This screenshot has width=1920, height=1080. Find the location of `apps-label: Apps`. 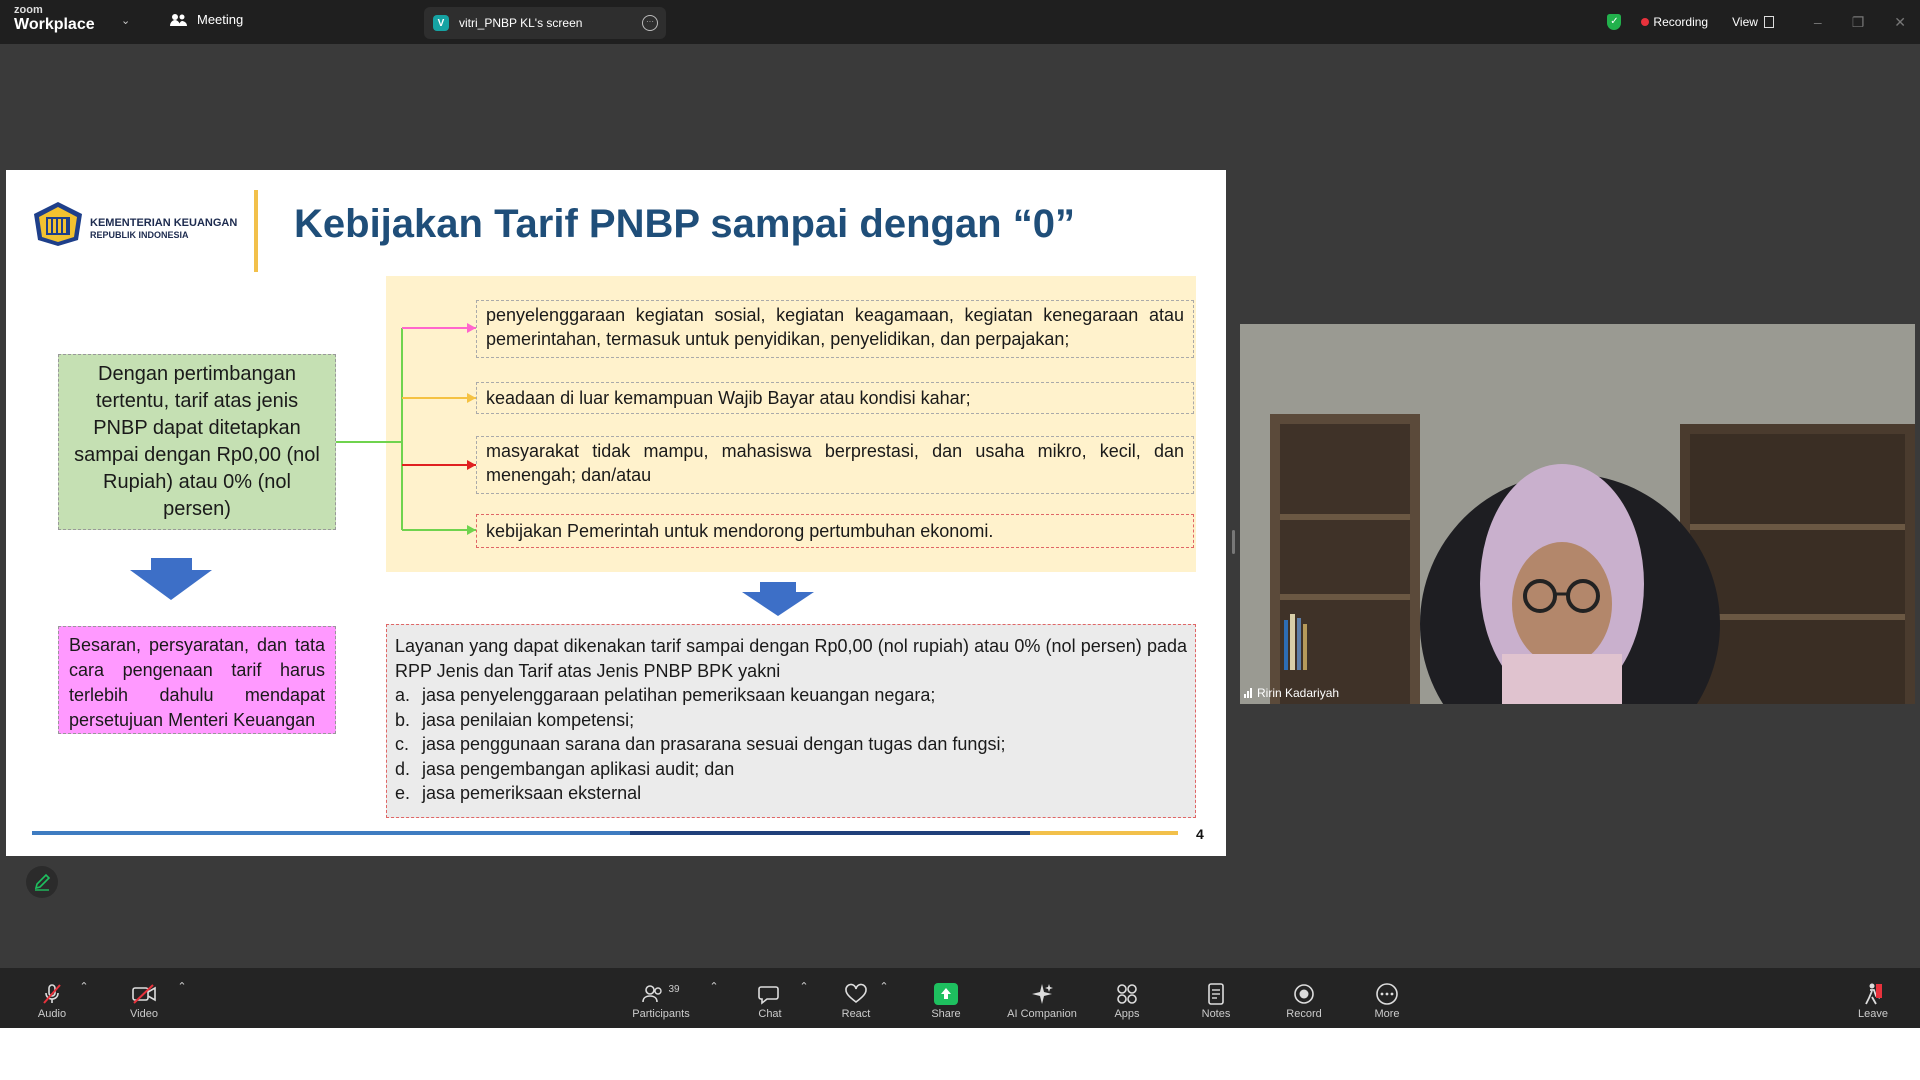

apps-label: Apps is located at coordinates (1127, 1014).